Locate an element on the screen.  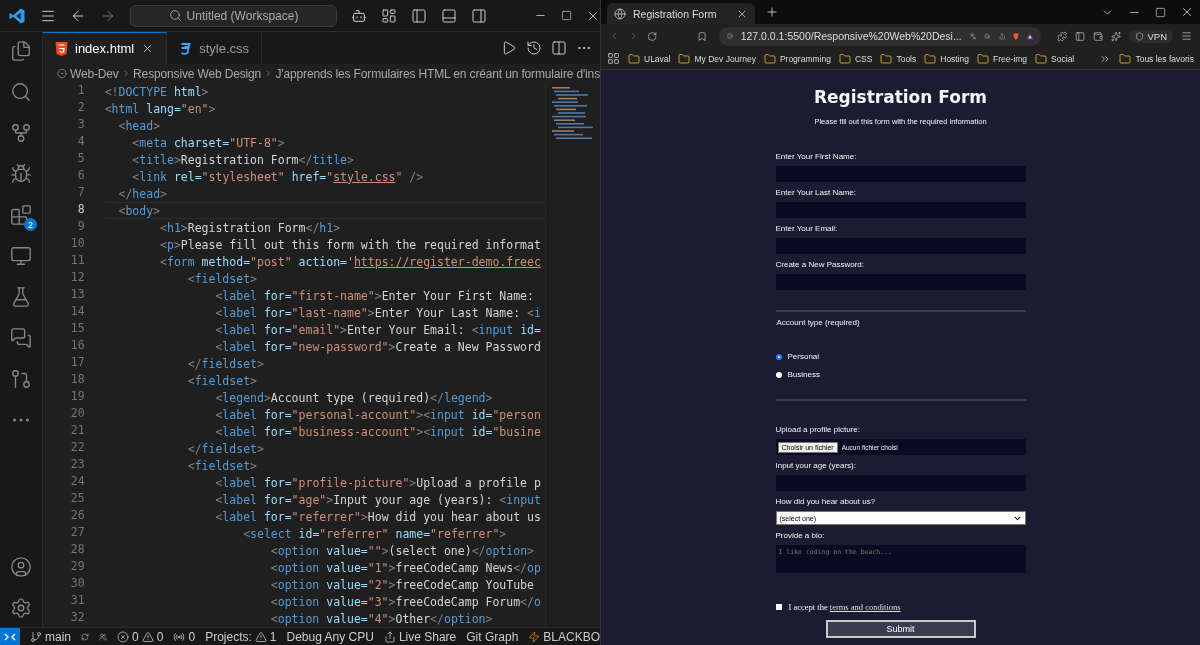
layout-icon is located at coordinates (389, 15).